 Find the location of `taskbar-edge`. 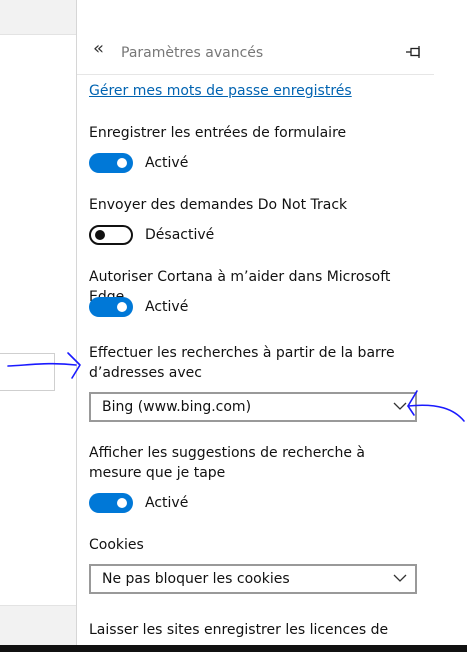

taskbar-edge is located at coordinates (233, 648).